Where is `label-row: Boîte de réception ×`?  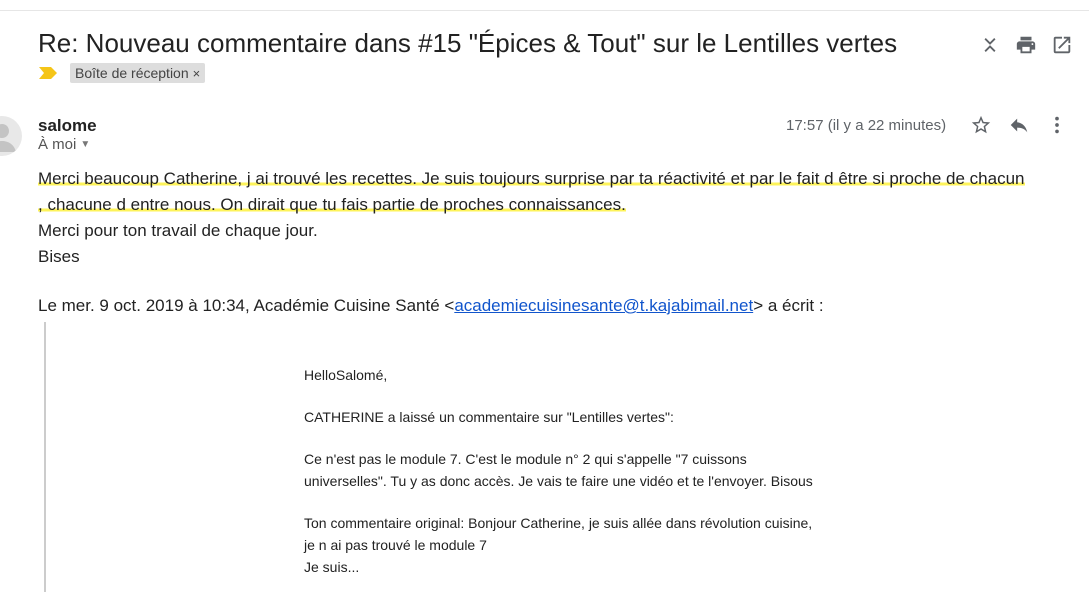
label-row: Boîte de réception × is located at coordinates (122, 73).